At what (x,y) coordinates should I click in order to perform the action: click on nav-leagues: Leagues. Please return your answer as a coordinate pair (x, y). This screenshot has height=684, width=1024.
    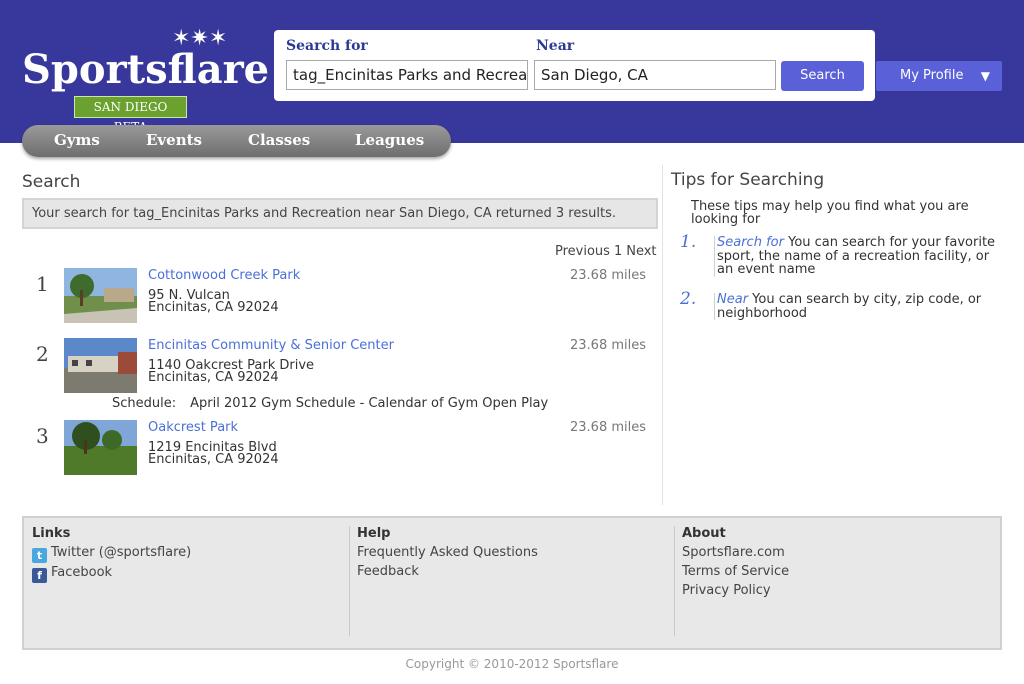
    Looking at the image, I should click on (389, 141).